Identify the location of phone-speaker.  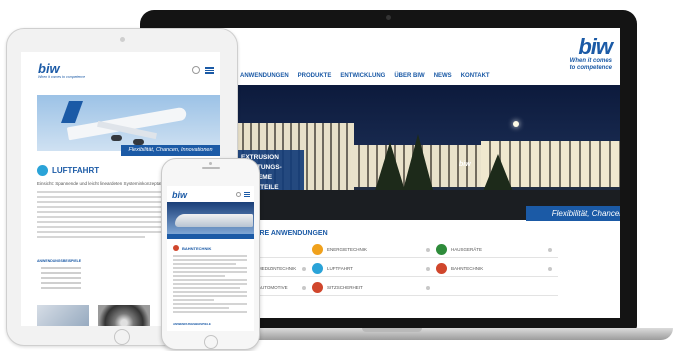
(211, 168).